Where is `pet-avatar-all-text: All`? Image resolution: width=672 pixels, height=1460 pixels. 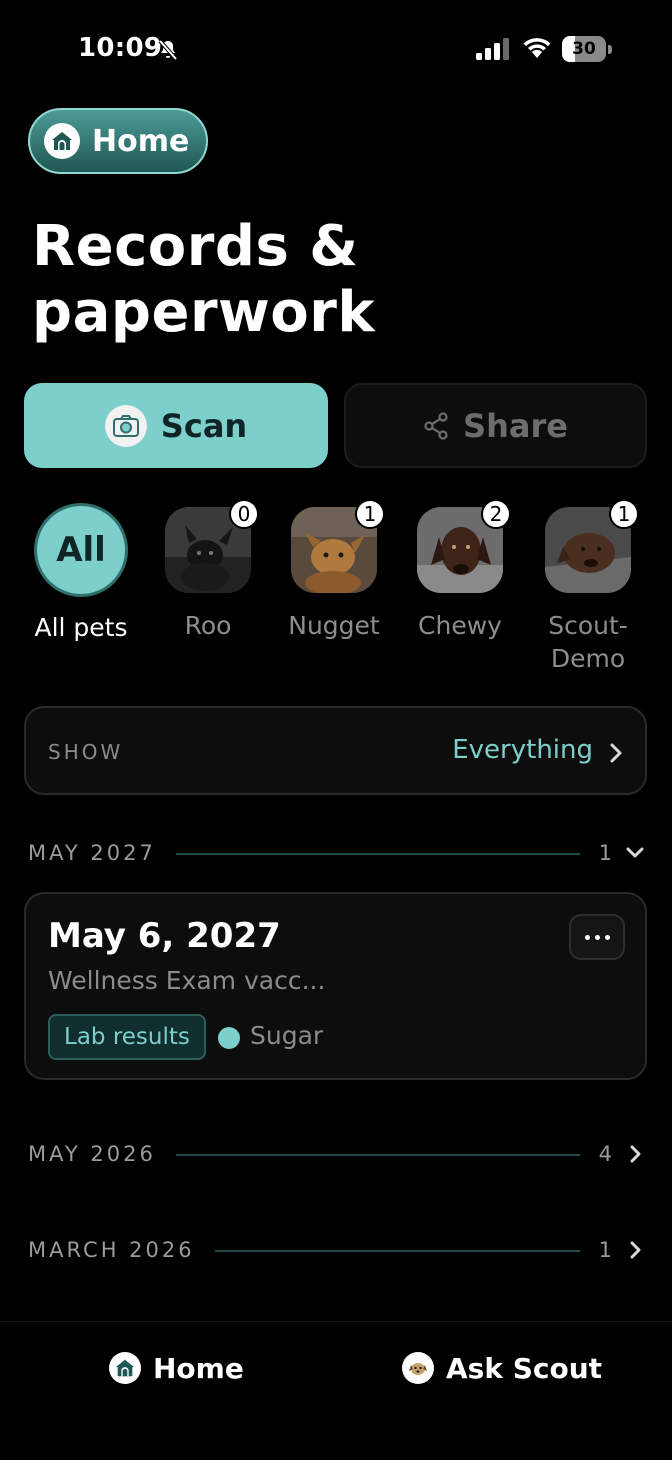
pet-avatar-all-text: All is located at coordinates (81, 550).